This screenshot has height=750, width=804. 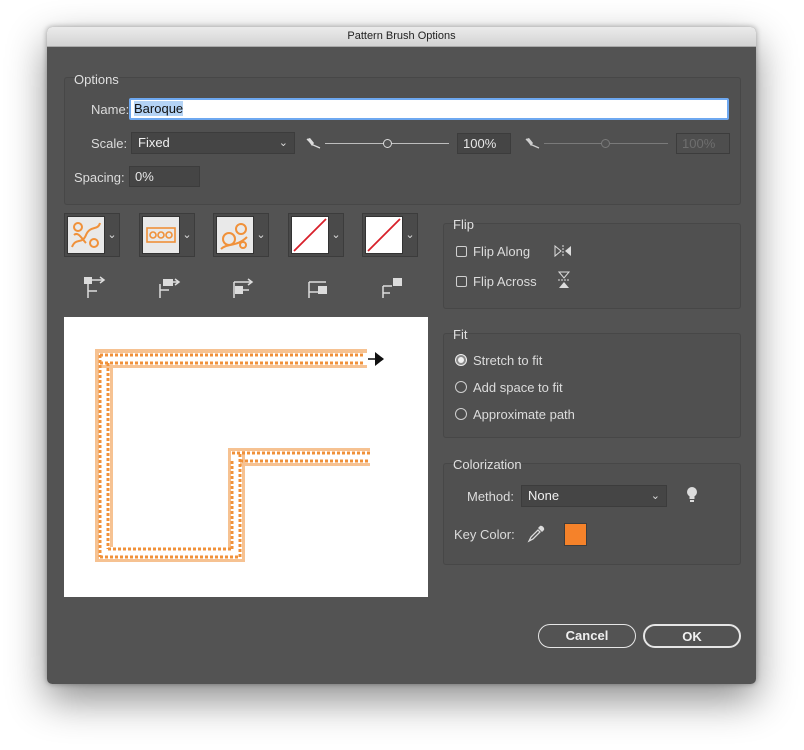 What do you see at coordinates (243, 288) in the screenshot?
I see `inner-corner-tile-type-icon` at bounding box center [243, 288].